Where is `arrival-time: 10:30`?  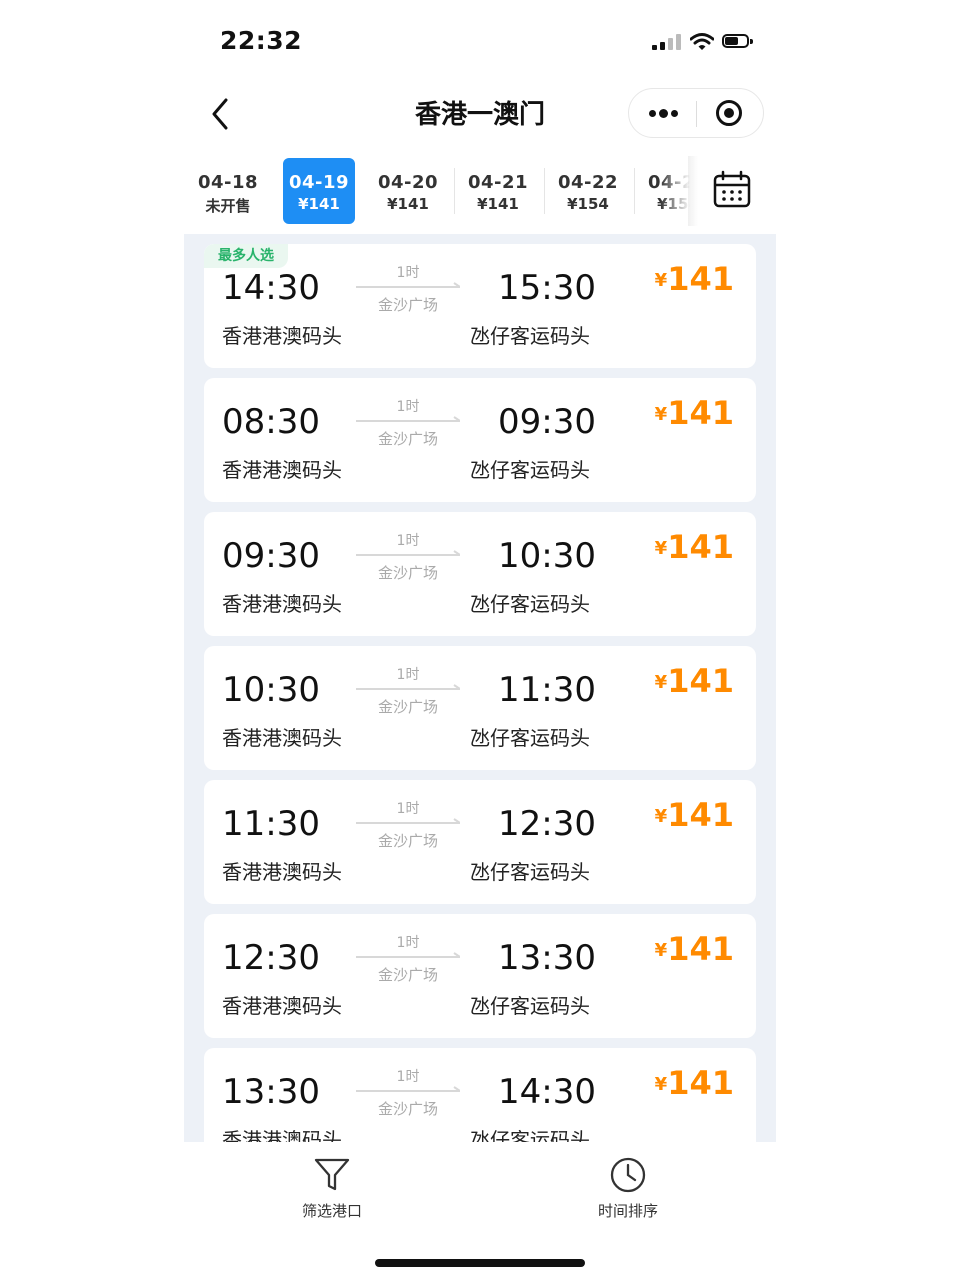 arrival-time: 10:30 is located at coordinates (547, 556).